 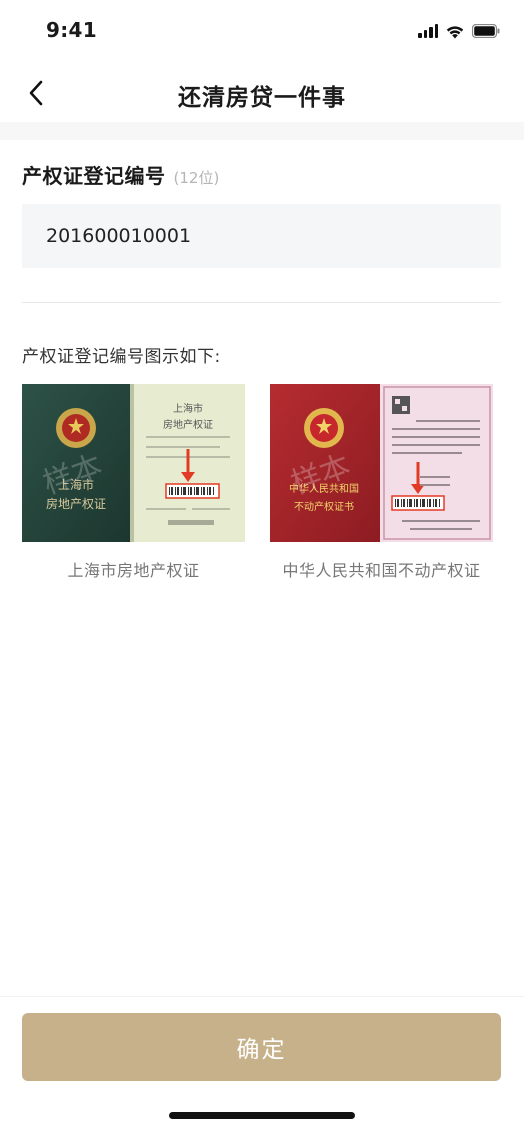 I want to click on example-heading: 产权证登记编号图示如下:, so click(x=121, y=357).